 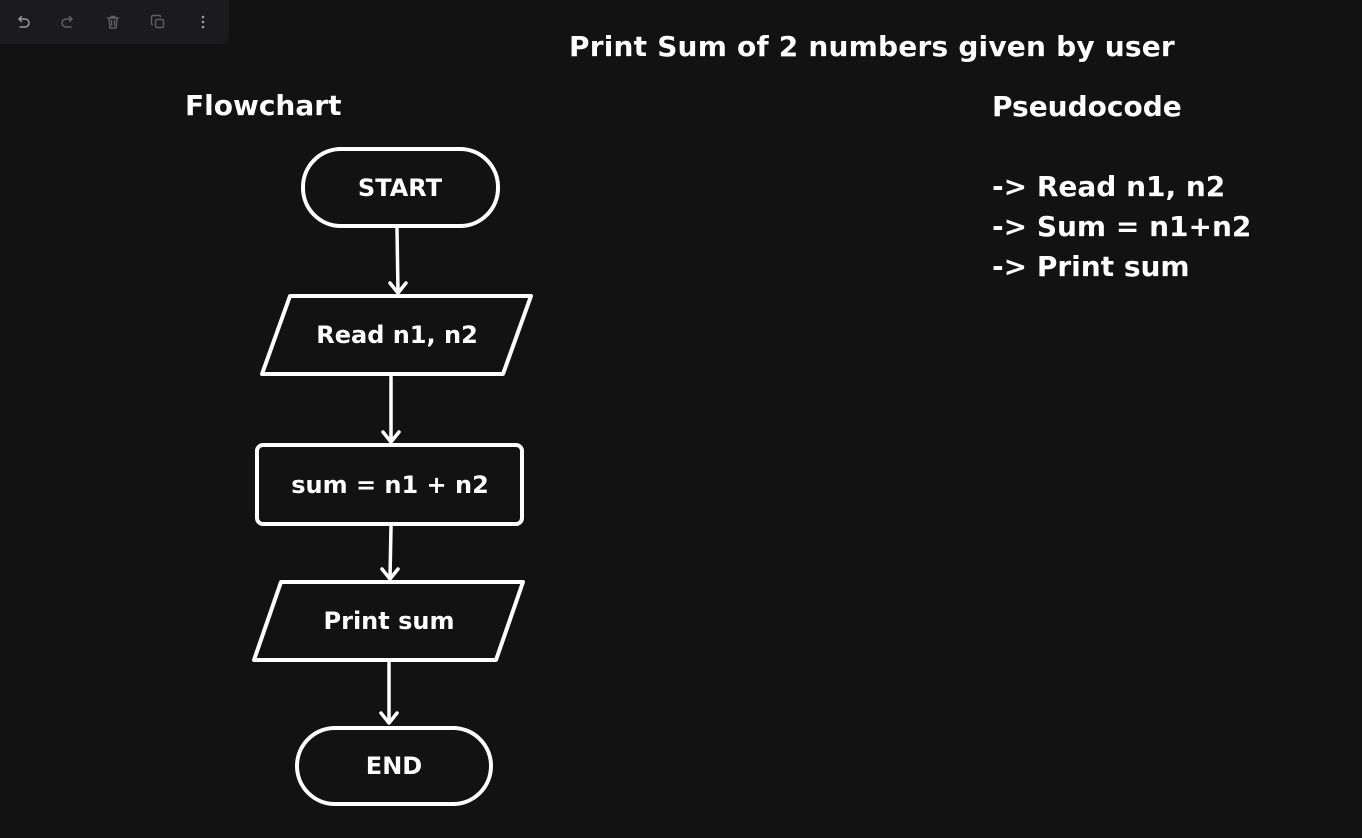 I want to click on arrow-read-to-sum, so click(x=391, y=409).